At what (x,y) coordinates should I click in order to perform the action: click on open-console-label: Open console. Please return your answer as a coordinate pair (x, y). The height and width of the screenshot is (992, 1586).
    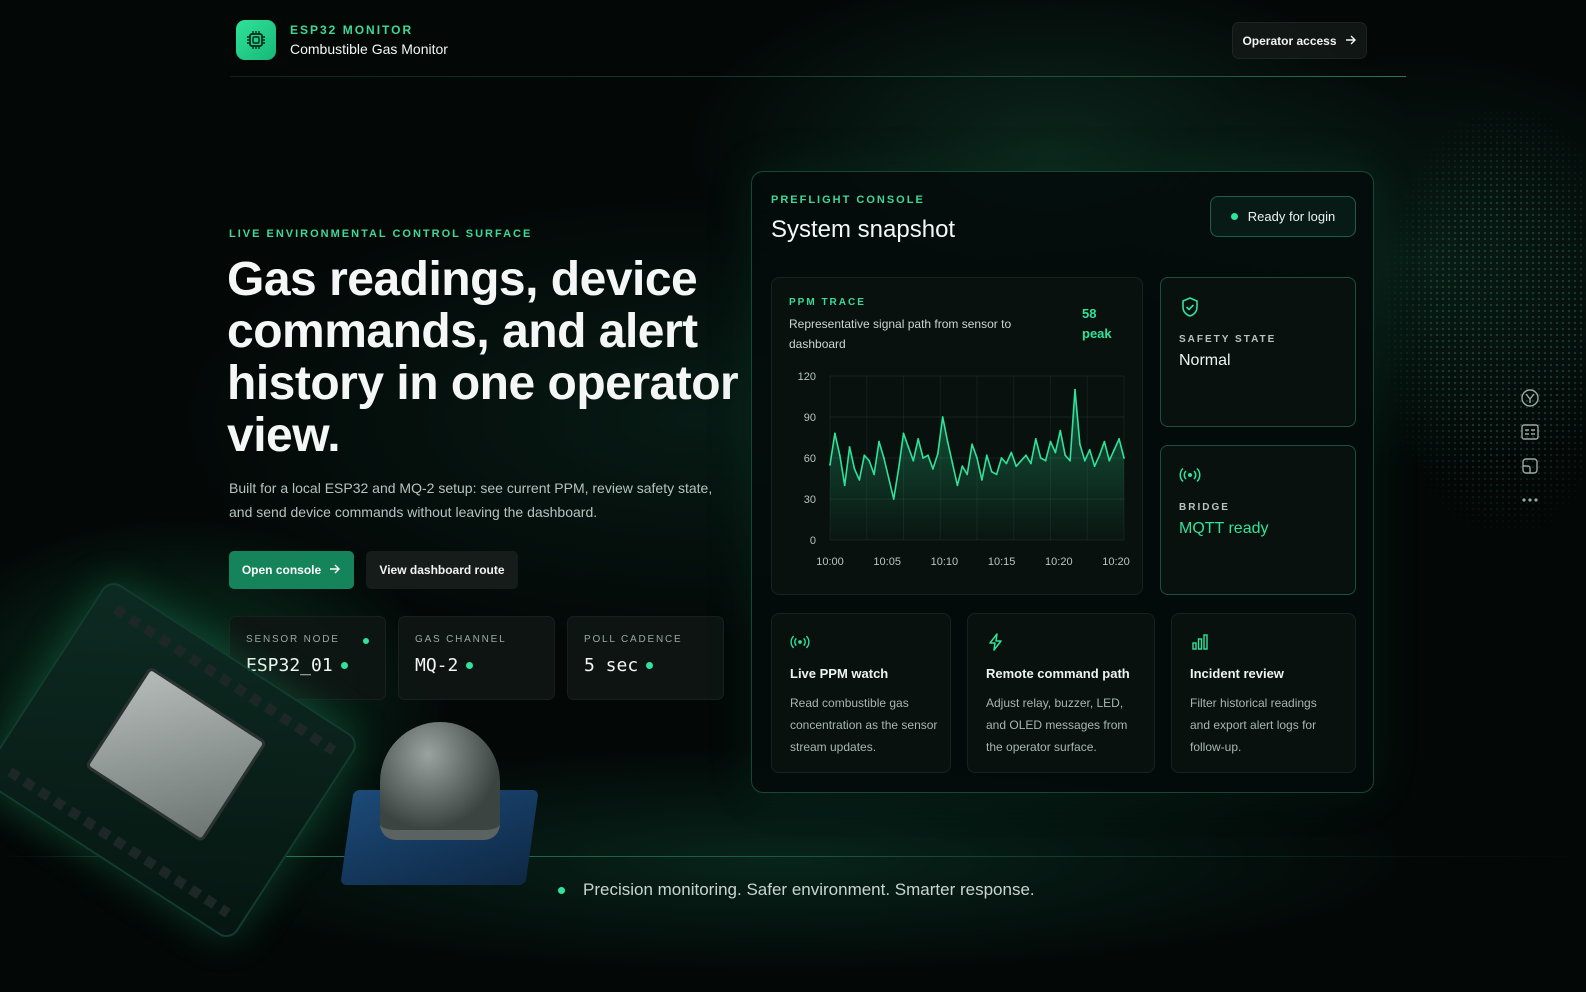
    Looking at the image, I should click on (281, 570).